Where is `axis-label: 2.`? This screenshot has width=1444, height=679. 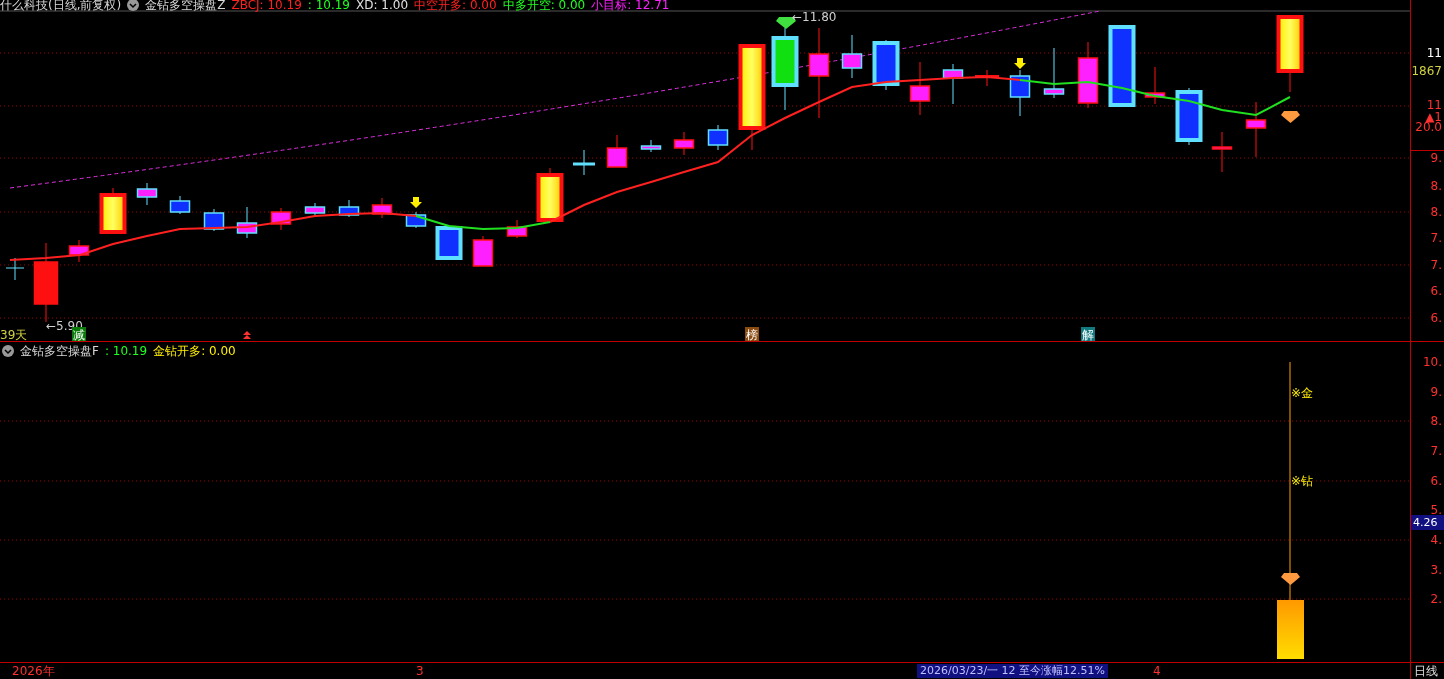
axis-label: 2. is located at coordinates (1436, 599).